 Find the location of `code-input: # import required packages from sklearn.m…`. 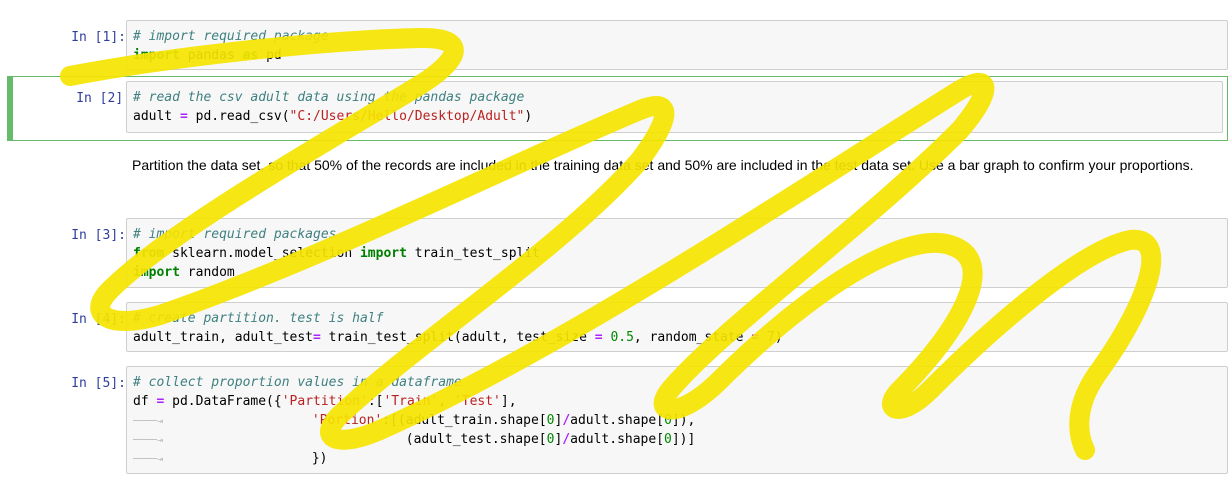

code-input: # import required packages from sklearn.m… is located at coordinates (677, 253).